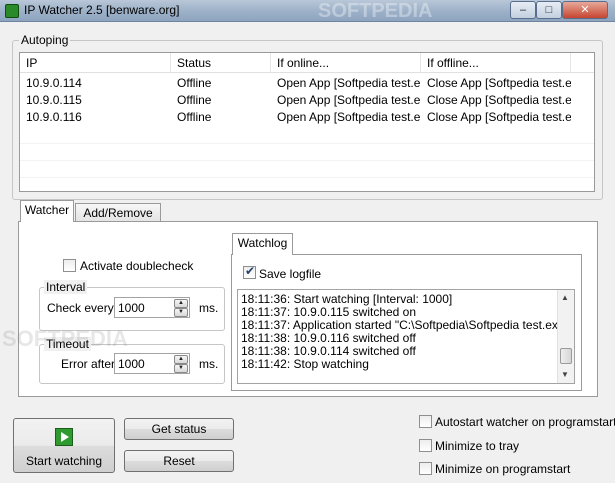 This screenshot has width=615, height=483. I want to click on autoping-group-title: Autoping, so click(45, 40).